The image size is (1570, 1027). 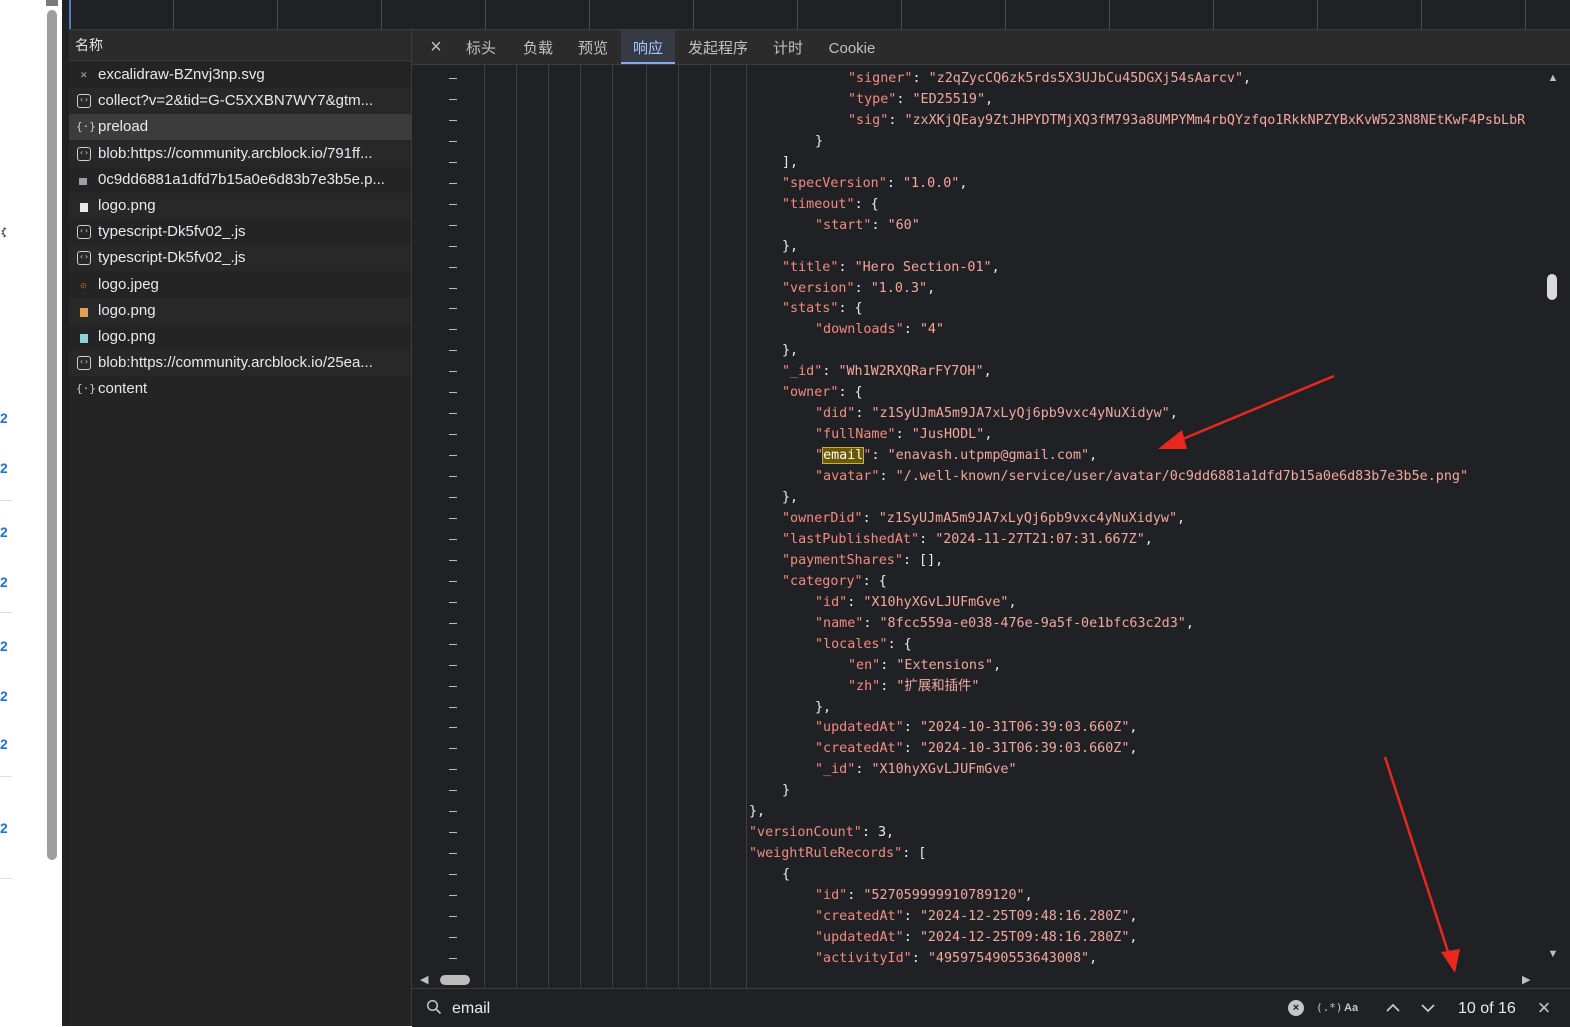 What do you see at coordinates (1329, 1008) in the screenshot?
I see `regex-toggle-button: (.*)` at bounding box center [1329, 1008].